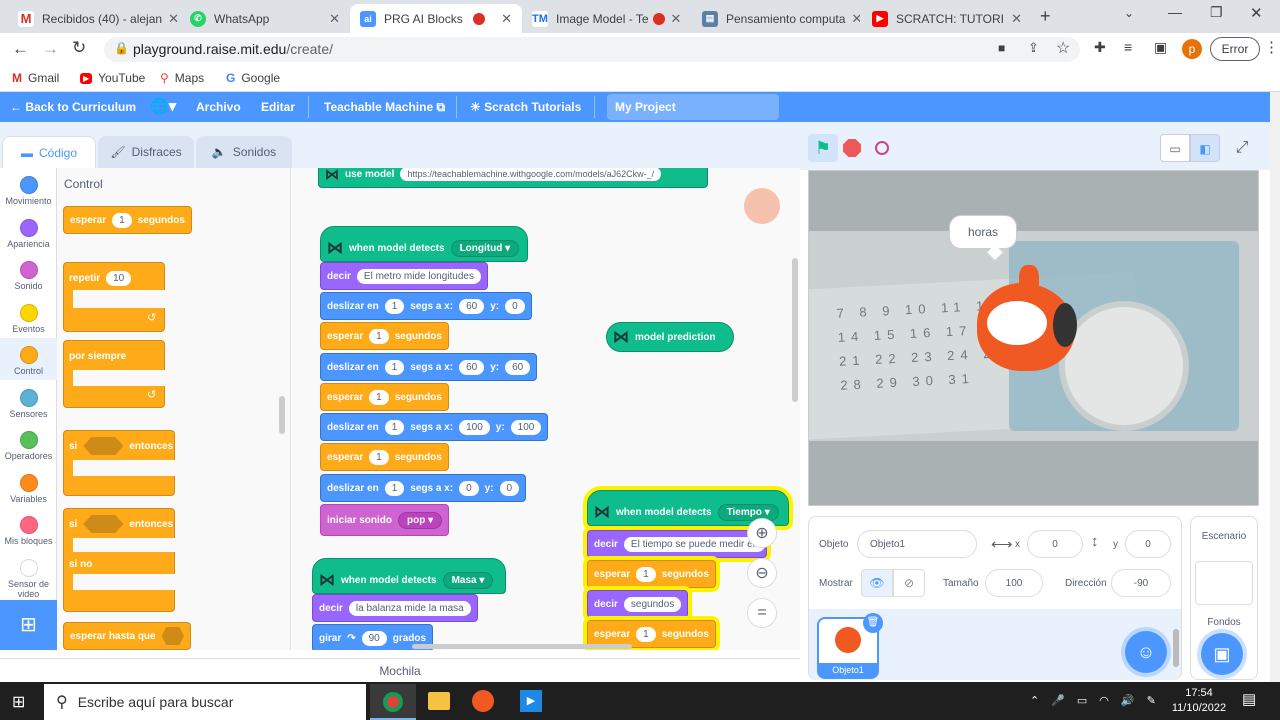  Describe the element at coordinates (1235, 49) in the screenshot. I see `error-button: Error` at that location.